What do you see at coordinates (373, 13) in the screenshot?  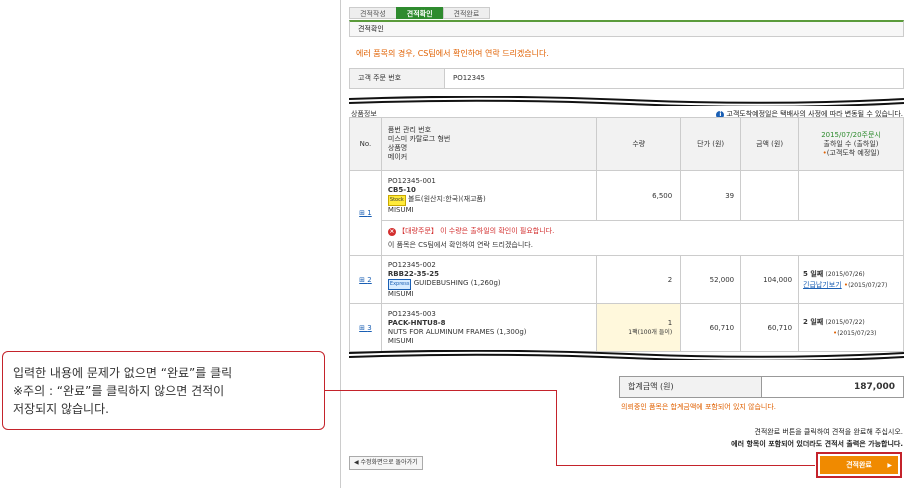 I see `step-create: 견적작성` at bounding box center [373, 13].